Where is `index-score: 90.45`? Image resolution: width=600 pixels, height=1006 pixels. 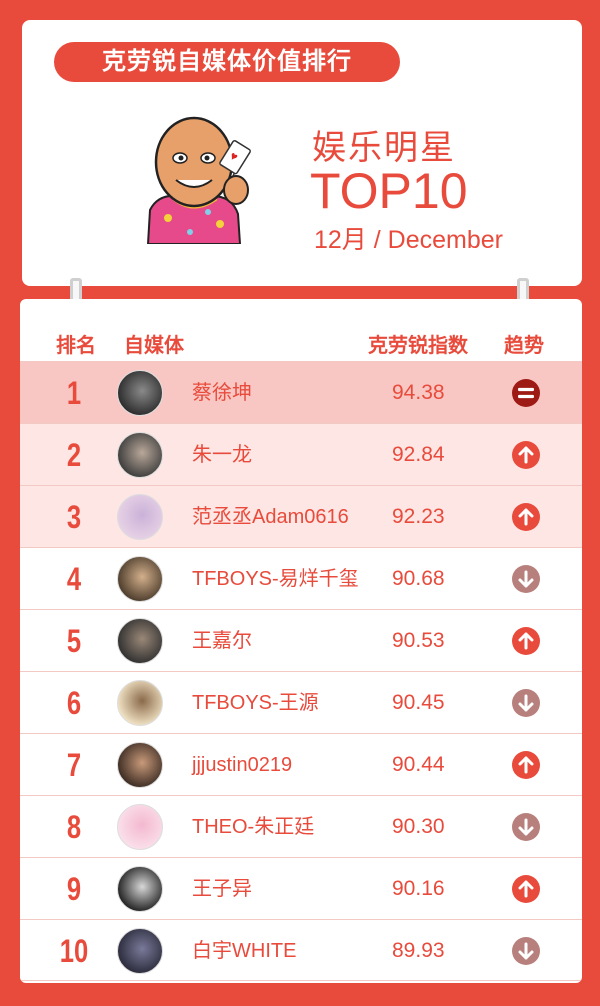
index-score: 90.45 is located at coordinates (418, 702).